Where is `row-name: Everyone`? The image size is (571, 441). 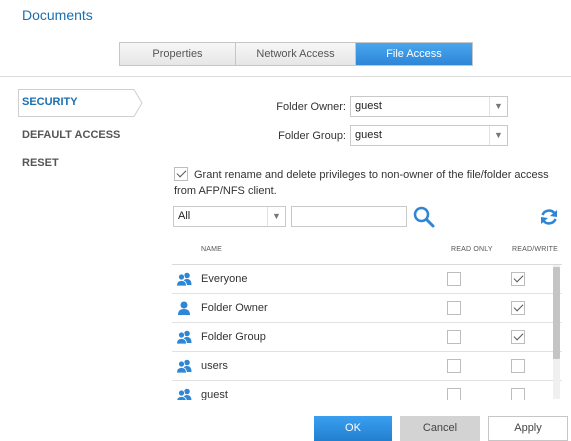 row-name: Everyone is located at coordinates (224, 279).